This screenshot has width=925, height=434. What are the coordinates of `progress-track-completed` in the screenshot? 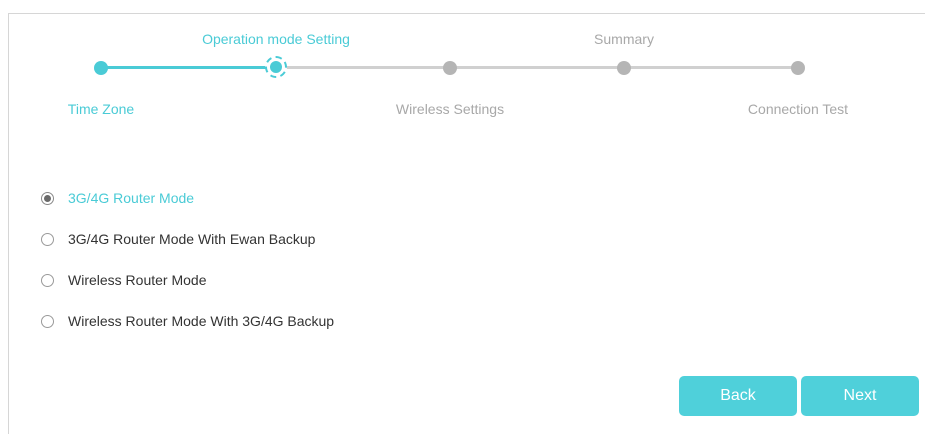 It's located at (188, 67).